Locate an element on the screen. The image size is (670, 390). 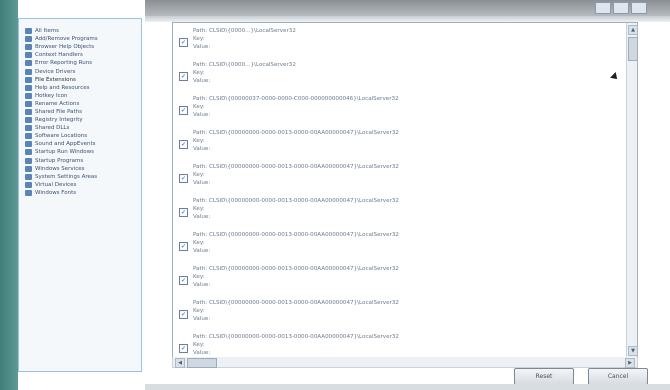
sidebar-item: Registry Integrity is located at coordinates (81, 120).